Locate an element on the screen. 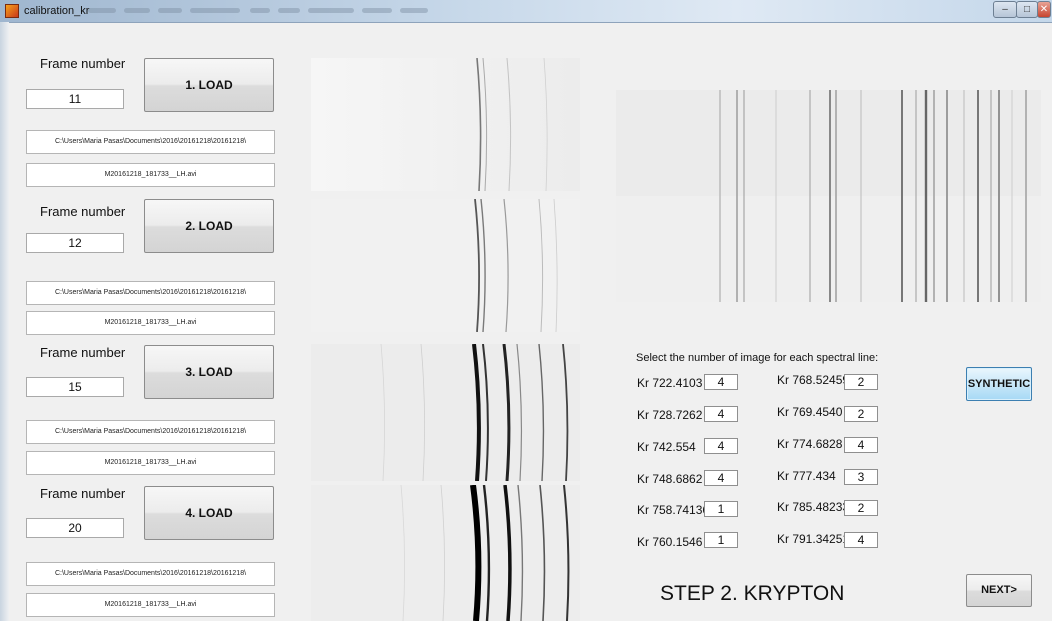 This screenshot has width=1052, height=621. line-image-input-left-2: 4 is located at coordinates (721, 414).